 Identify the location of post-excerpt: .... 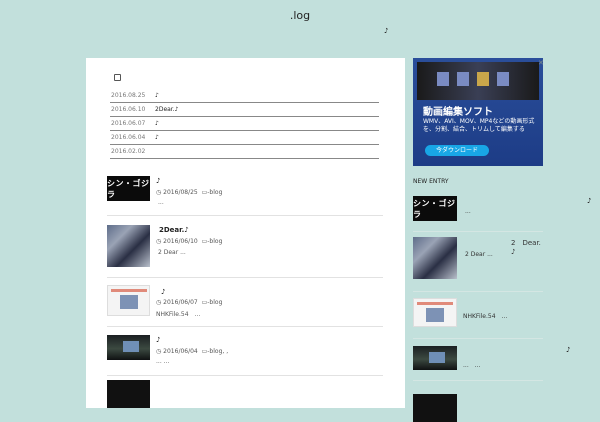
(161, 202).